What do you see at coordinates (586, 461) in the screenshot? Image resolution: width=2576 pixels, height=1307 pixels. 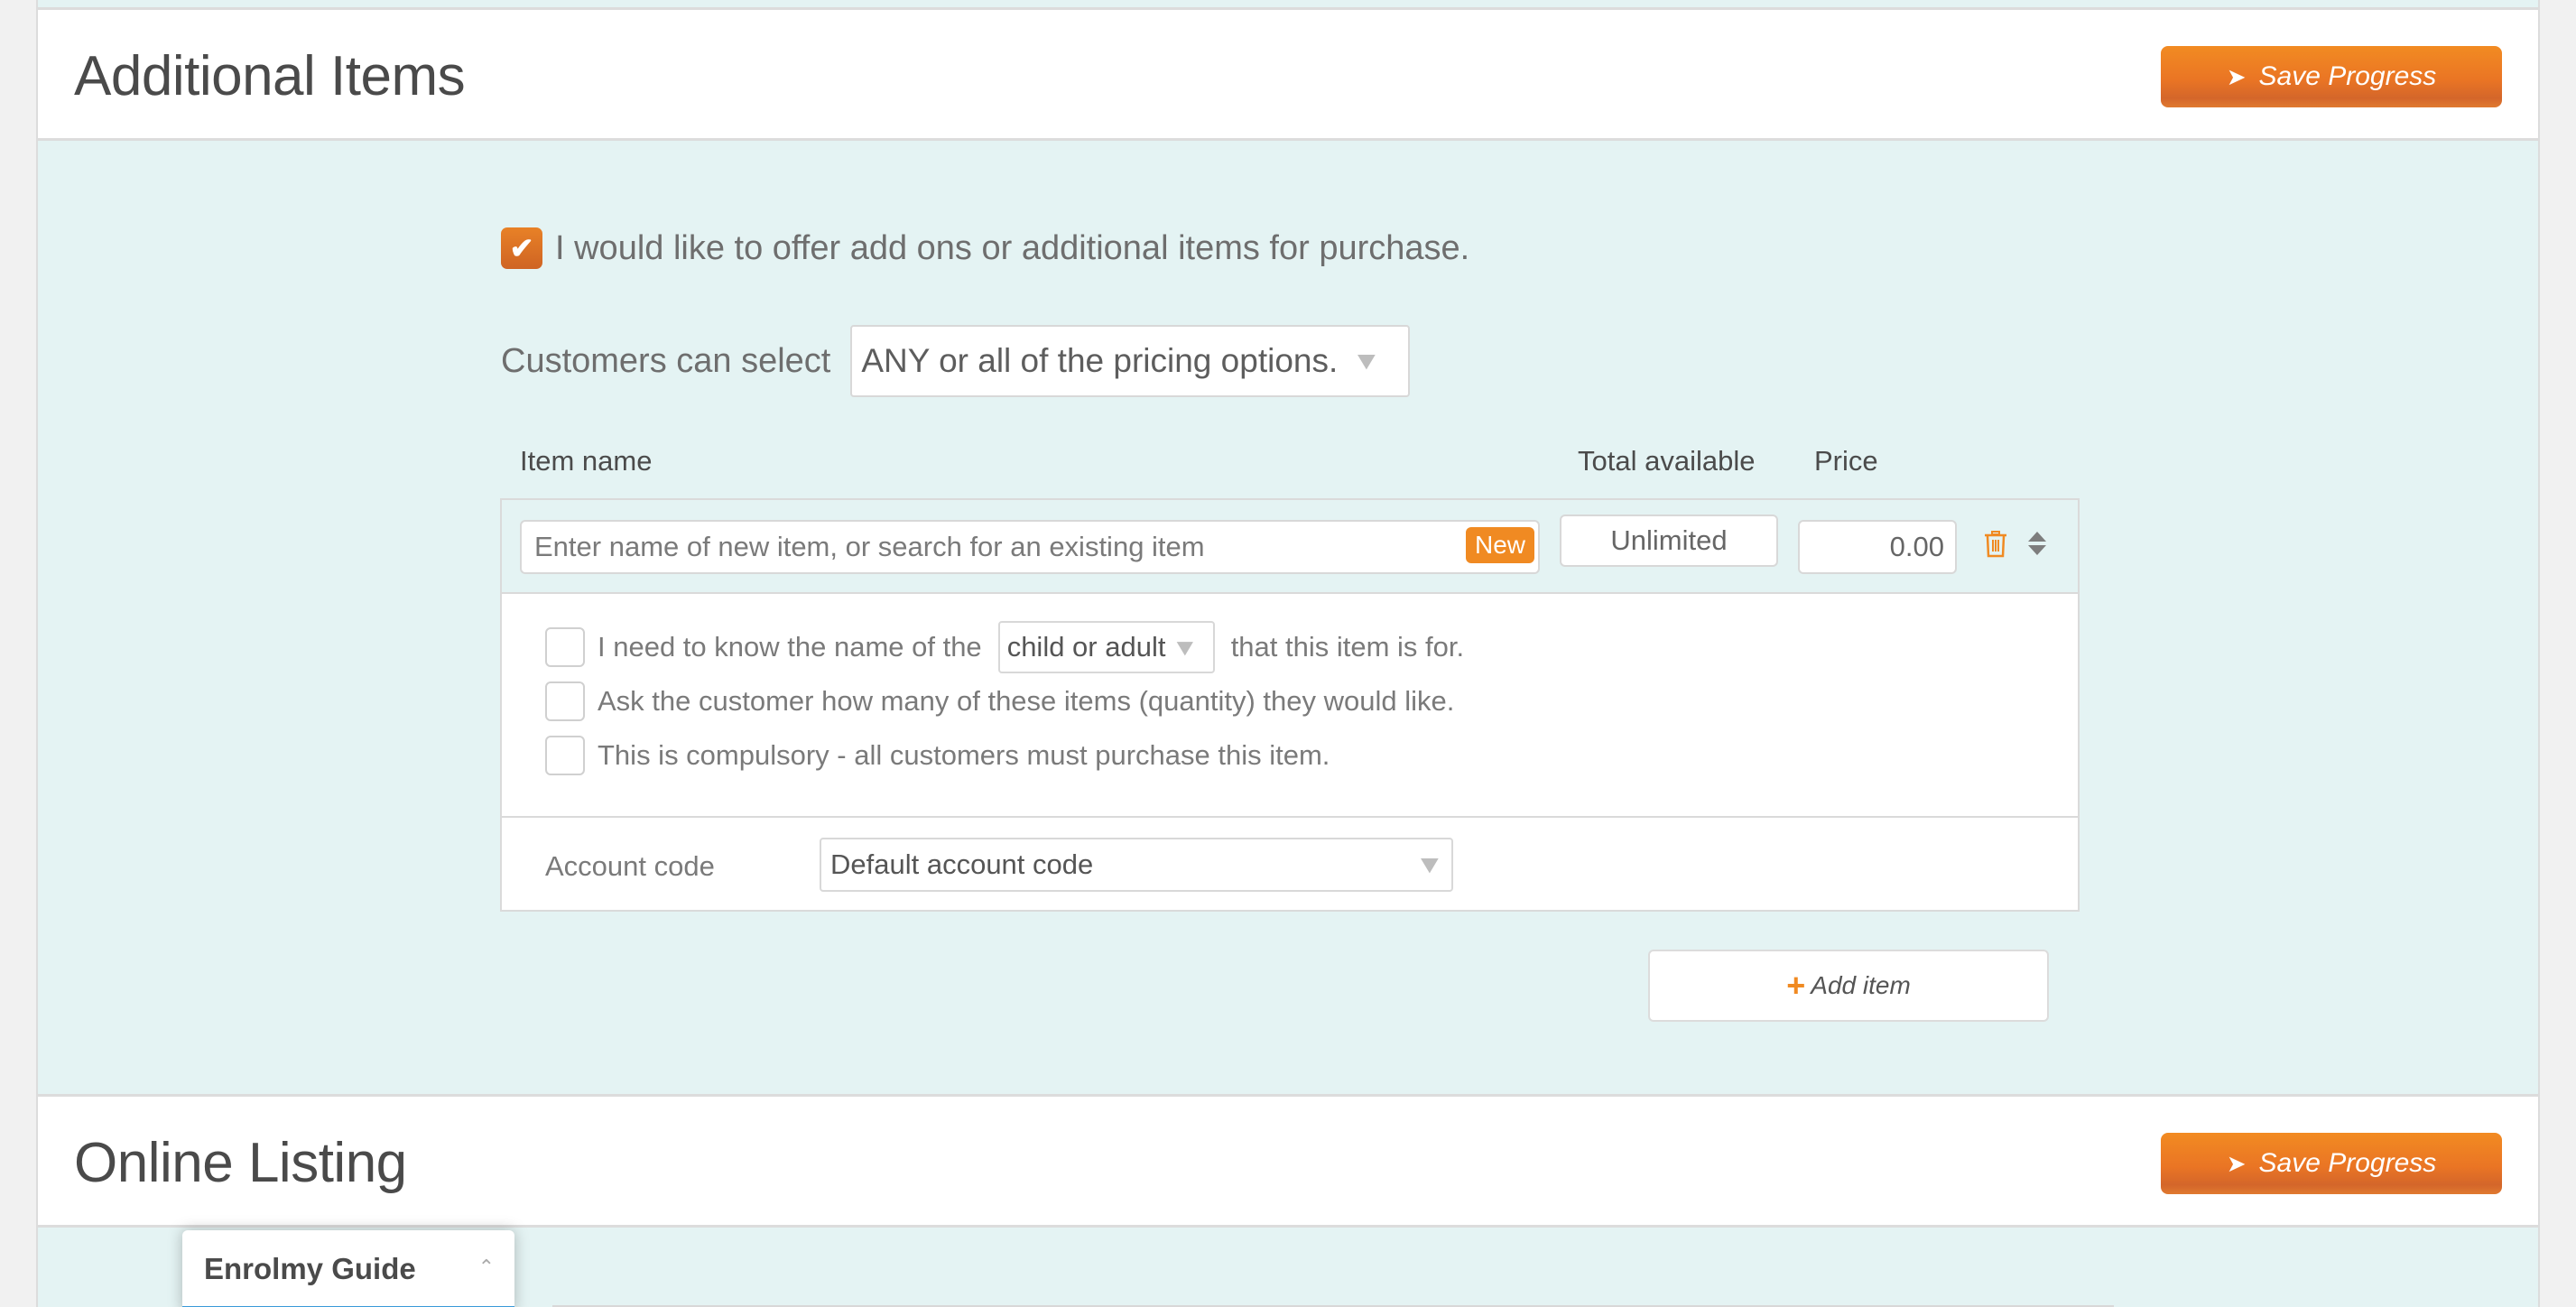 I see `column-header-item-name: Item name` at bounding box center [586, 461].